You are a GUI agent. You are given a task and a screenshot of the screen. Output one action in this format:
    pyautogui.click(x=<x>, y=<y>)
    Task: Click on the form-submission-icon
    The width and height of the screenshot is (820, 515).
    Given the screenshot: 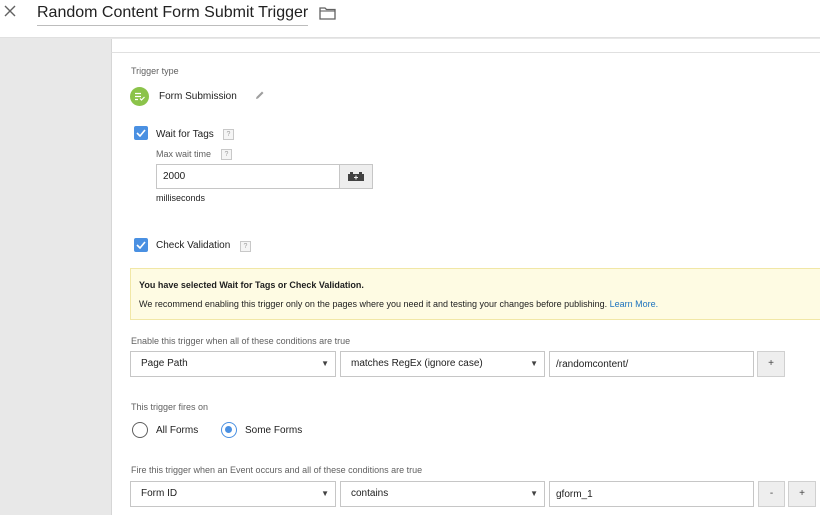 What is the action you would take?
    pyautogui.click(x=139, y=96)
    